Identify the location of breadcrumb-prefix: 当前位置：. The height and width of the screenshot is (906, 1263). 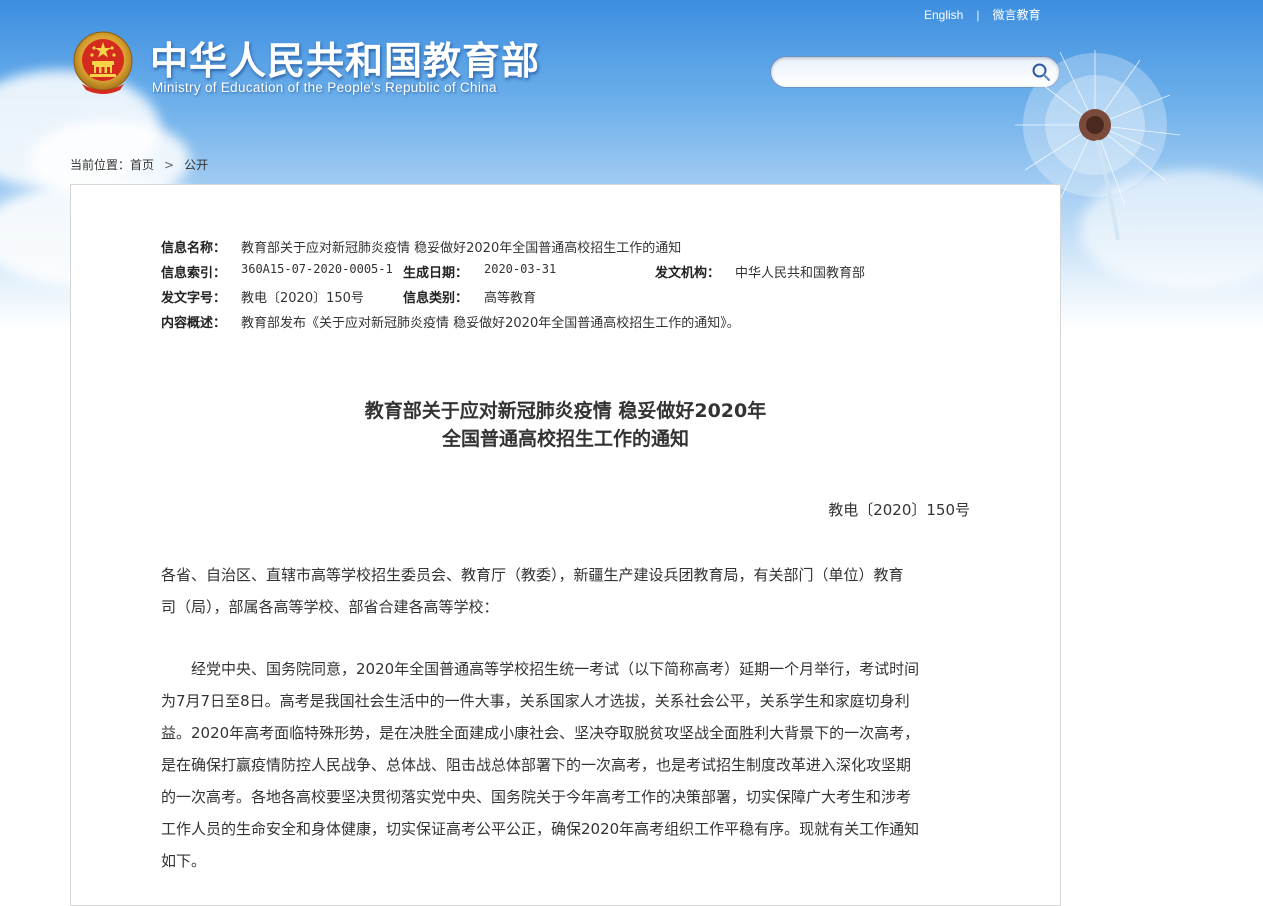
(100, 165).